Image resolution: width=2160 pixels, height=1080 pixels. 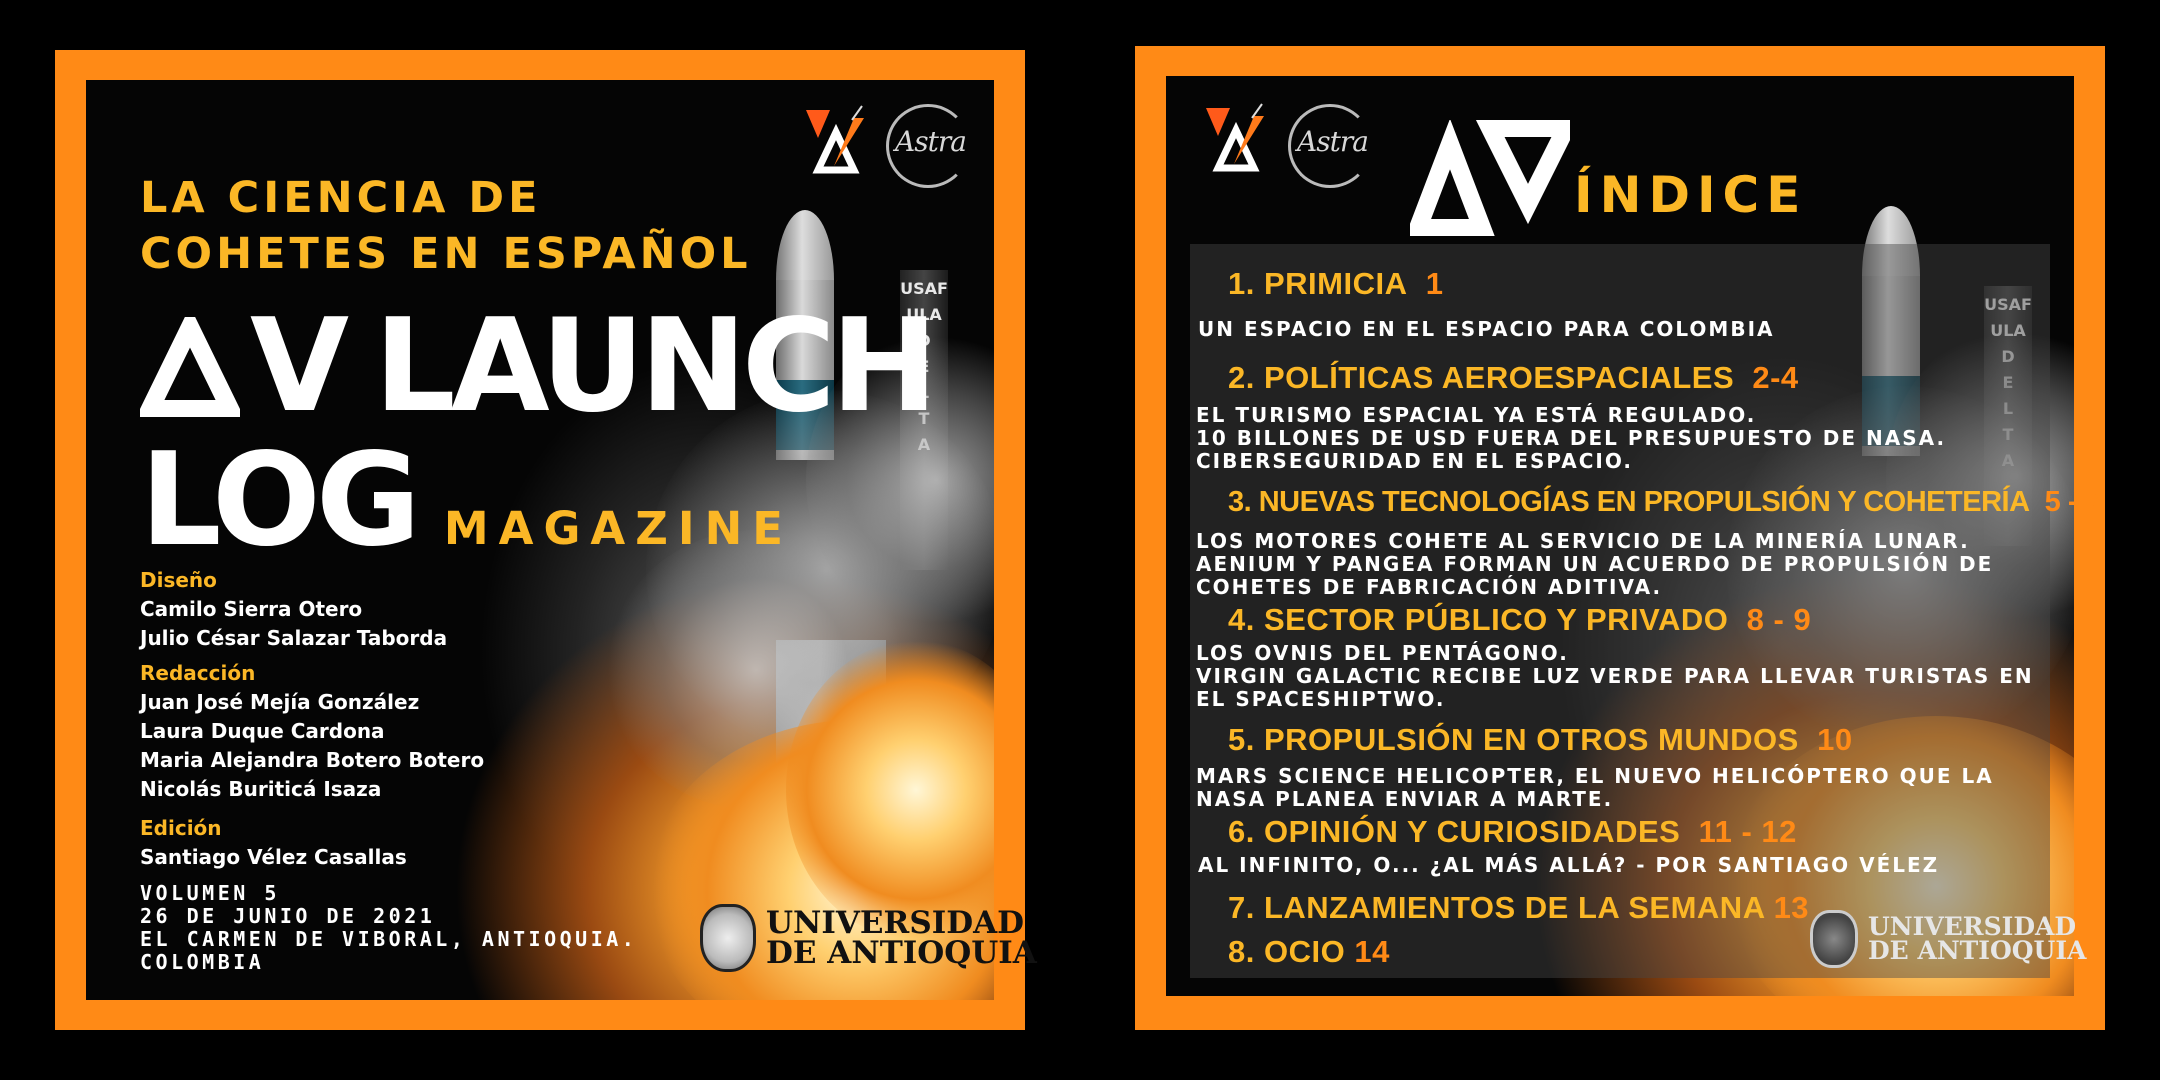 I want to click on index-section-title: 8. OCIO 14, so click(x=1309, y=951).